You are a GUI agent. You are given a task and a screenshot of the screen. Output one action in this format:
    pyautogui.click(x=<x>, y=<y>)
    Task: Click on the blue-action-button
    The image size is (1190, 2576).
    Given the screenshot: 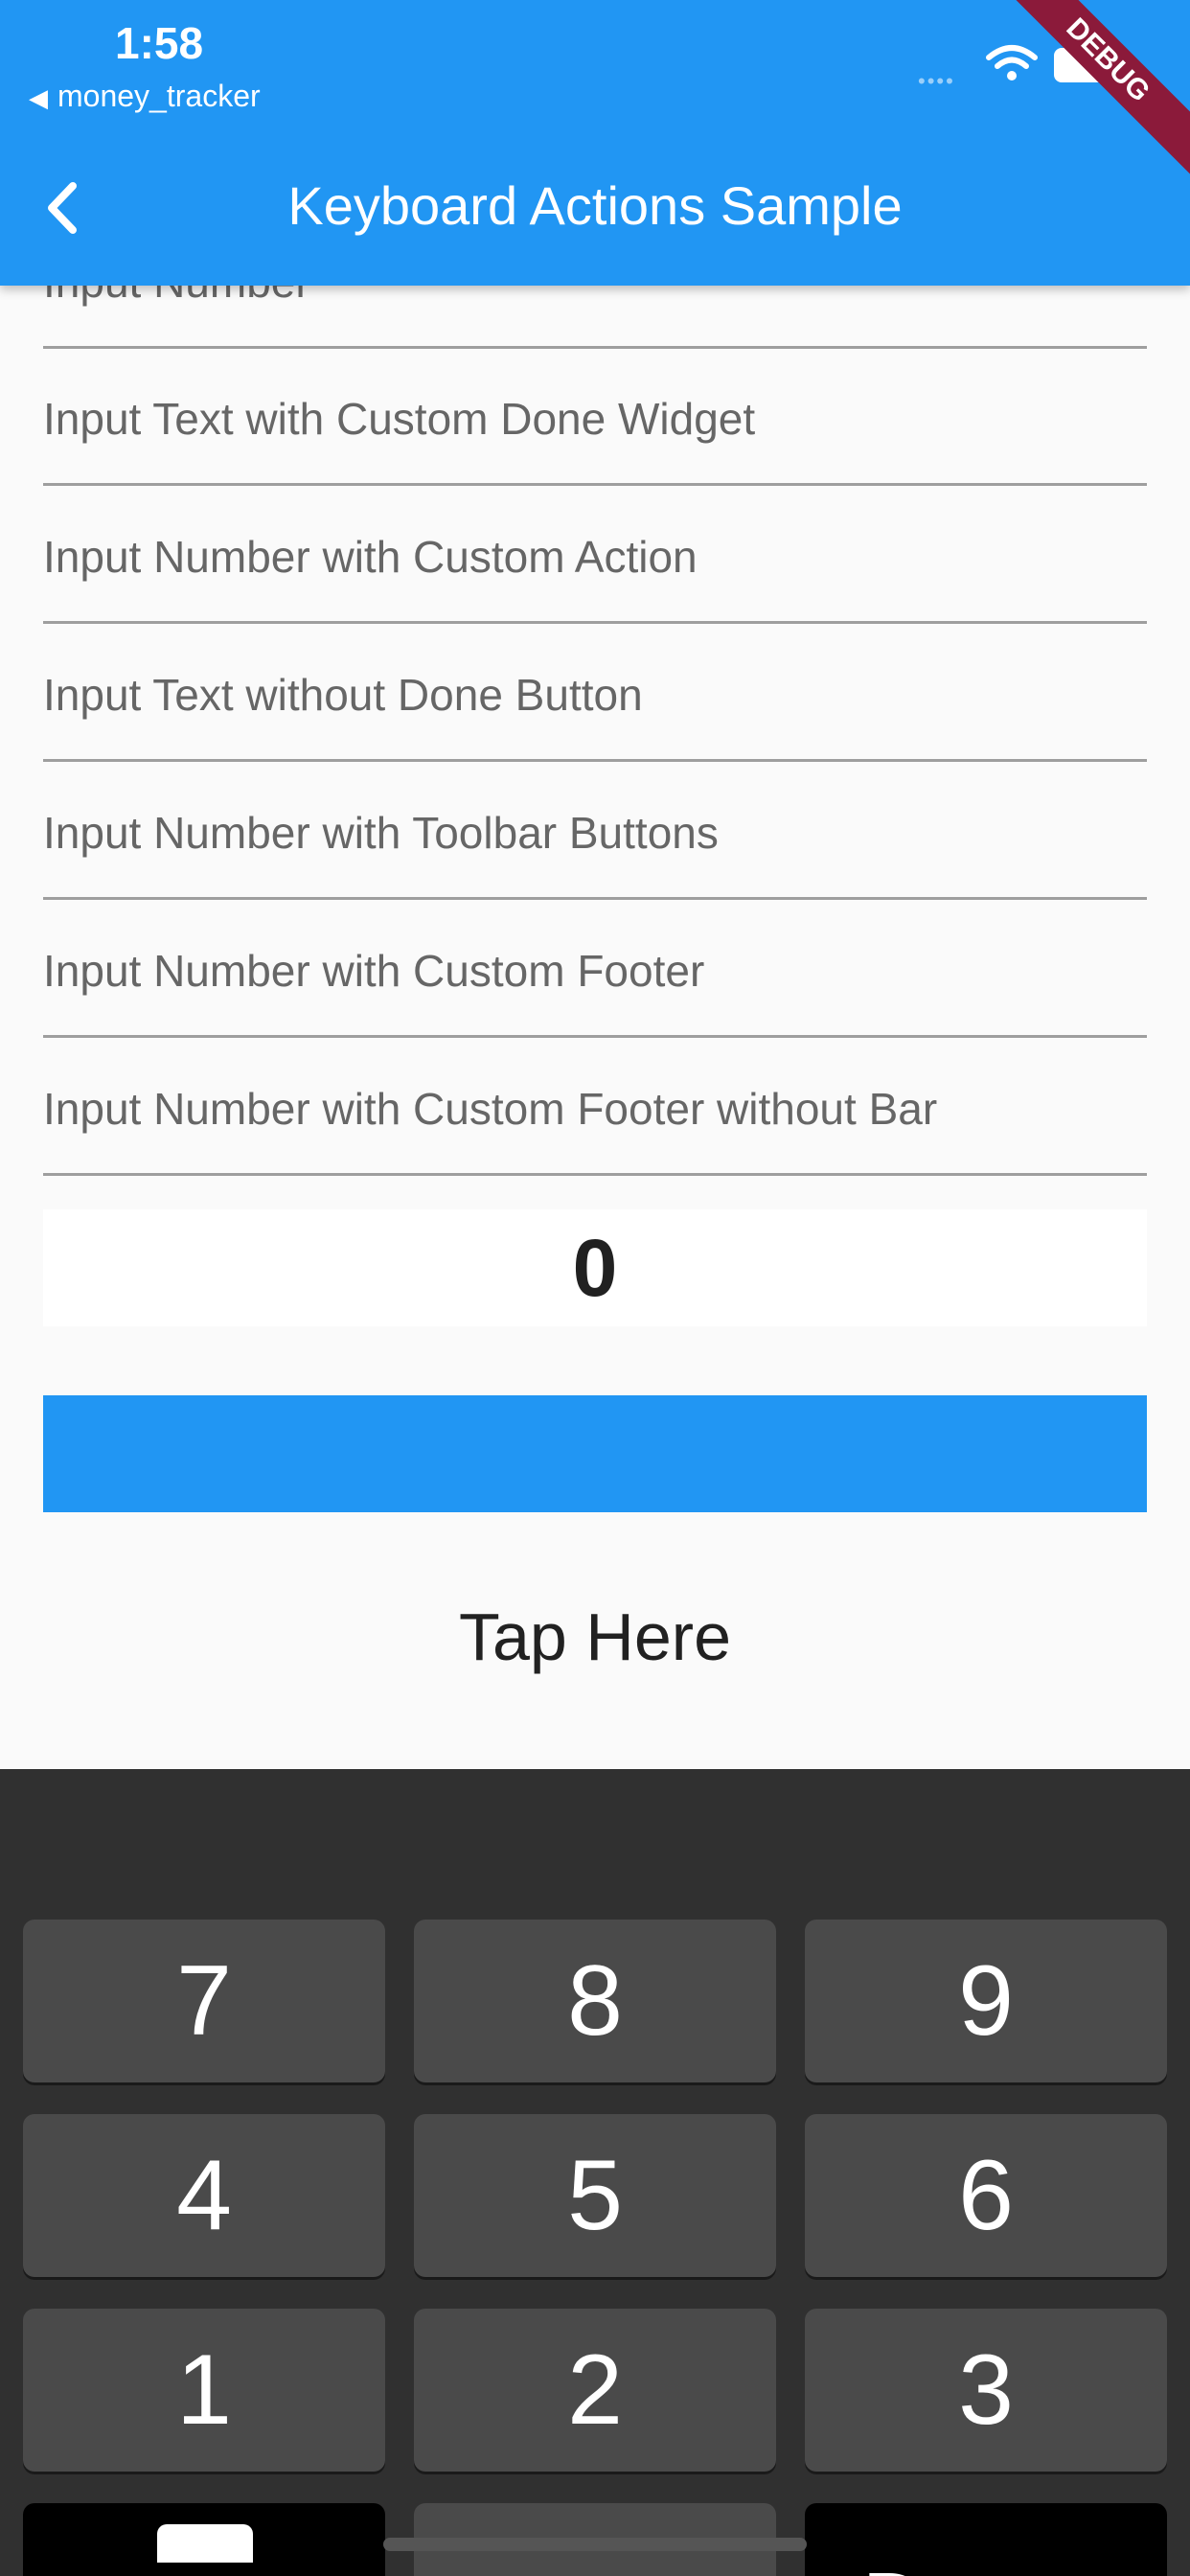 What is the action you would take?
    pyautogui.click(x=595, y=1453)
    